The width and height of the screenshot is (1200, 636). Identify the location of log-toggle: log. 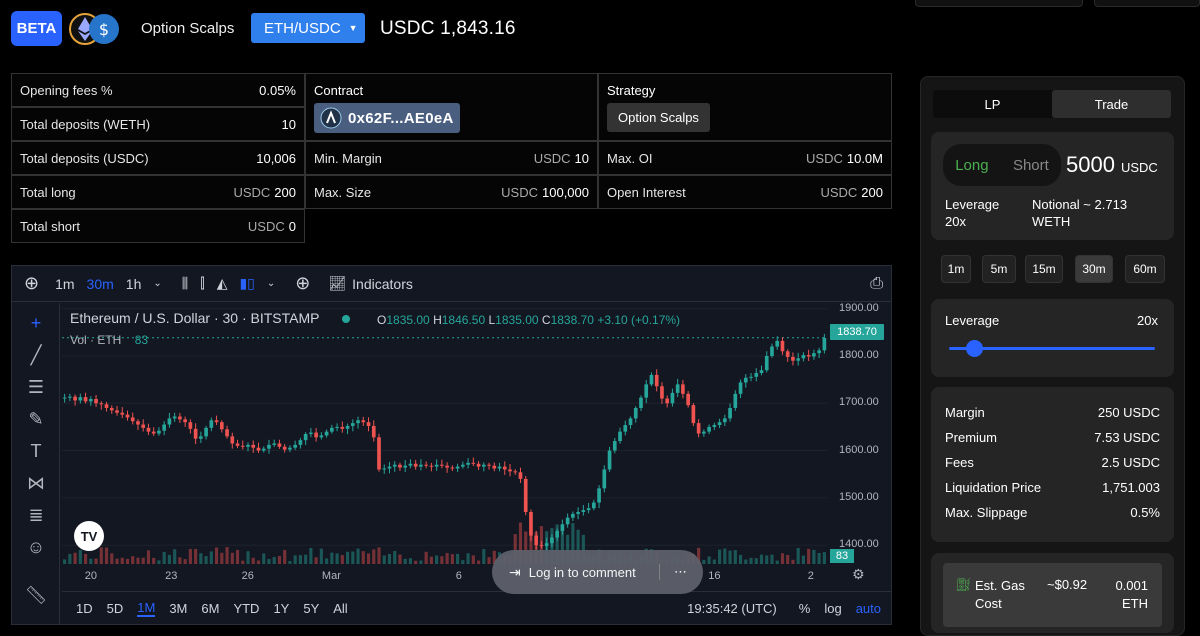
(832, 608).